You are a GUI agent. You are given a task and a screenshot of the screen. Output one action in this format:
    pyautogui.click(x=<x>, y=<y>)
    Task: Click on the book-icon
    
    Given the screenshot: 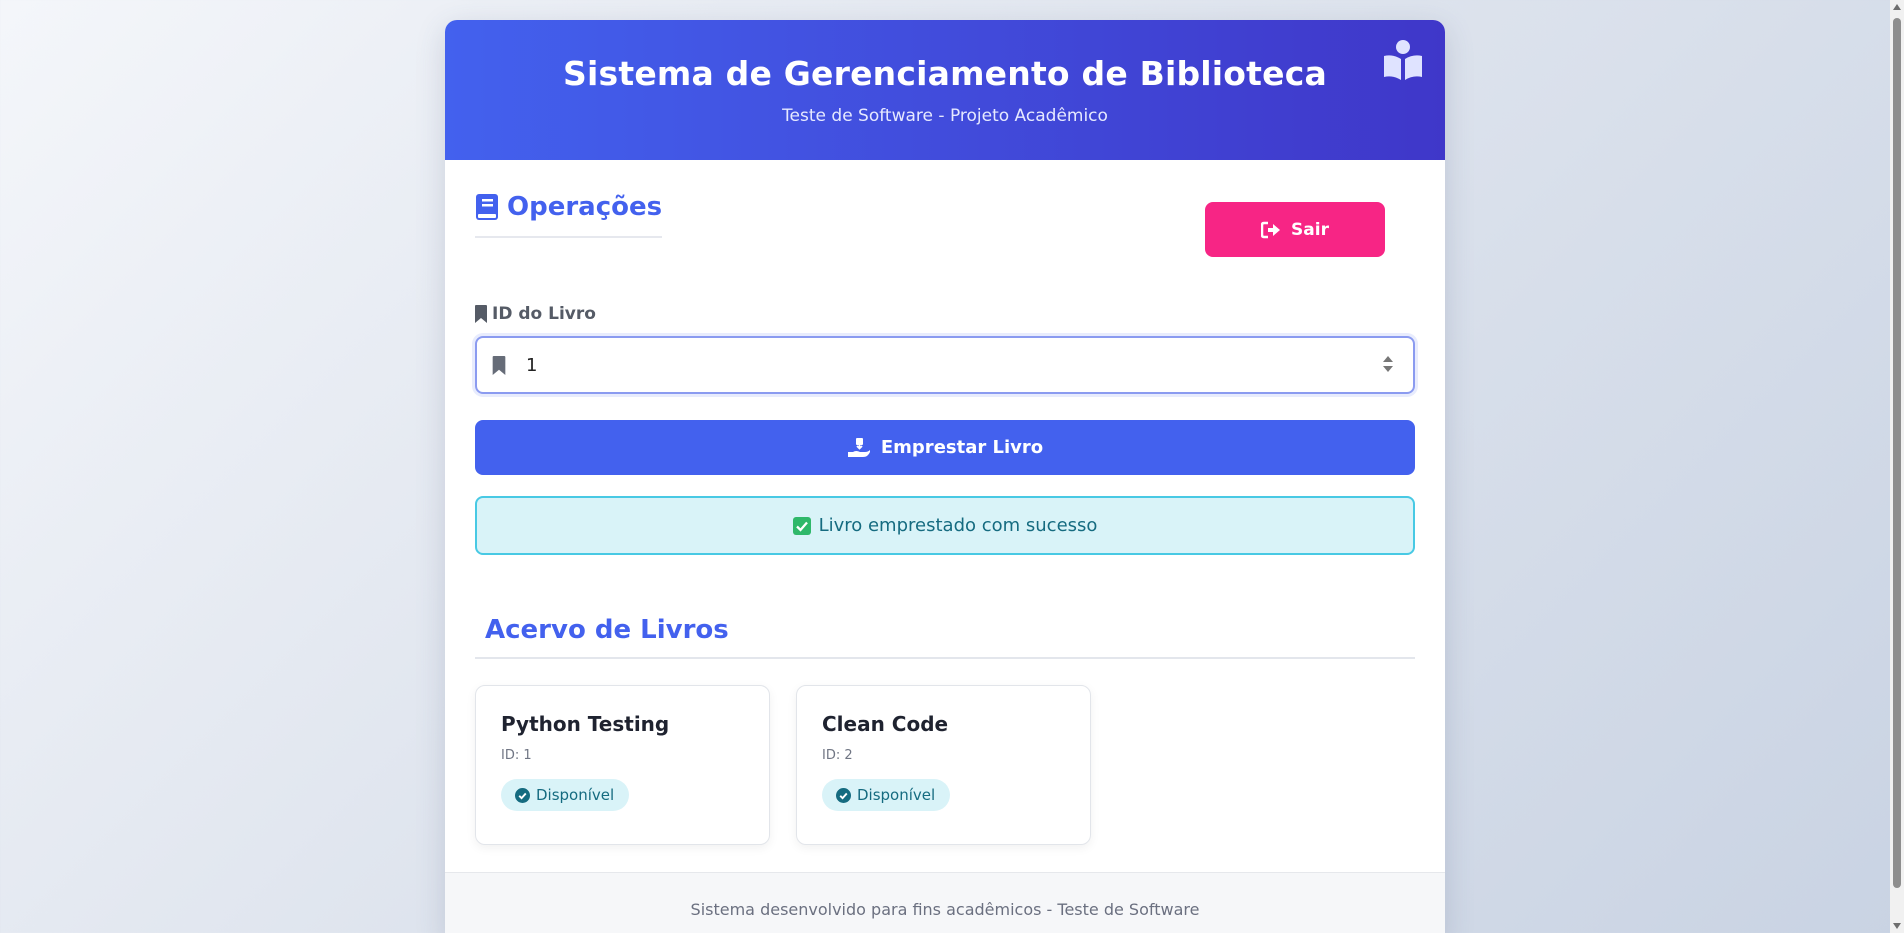 What is the action you would take?
    pyautogui.click(x=487, y=207)
    